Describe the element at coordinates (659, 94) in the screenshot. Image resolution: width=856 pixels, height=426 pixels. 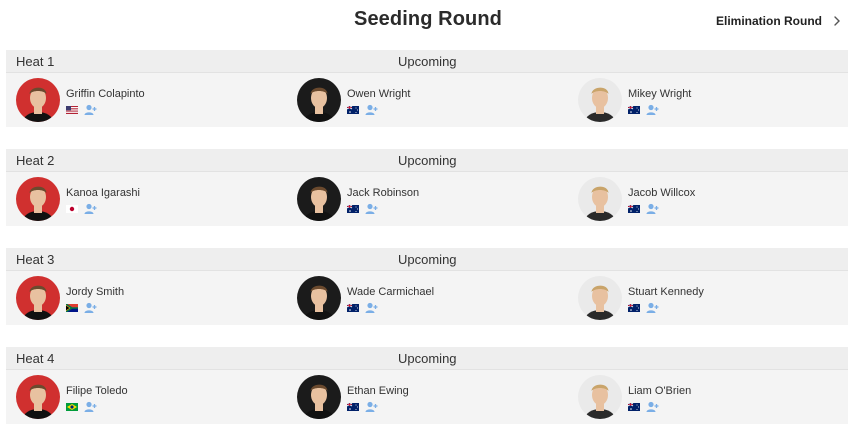
I see `surfer-name: Mikey Wright` at that location.